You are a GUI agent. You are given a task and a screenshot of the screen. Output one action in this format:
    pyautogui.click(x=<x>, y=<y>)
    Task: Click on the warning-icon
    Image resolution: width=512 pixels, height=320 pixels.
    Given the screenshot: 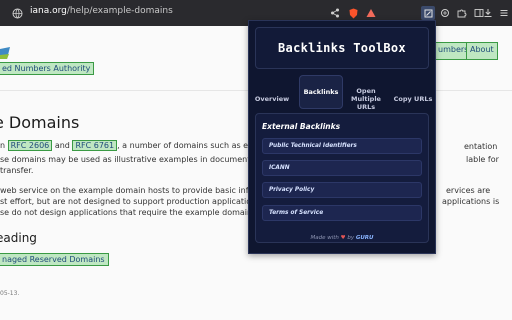 What is the action you would take?
    pyautogui.click(x=371, y=13)
    